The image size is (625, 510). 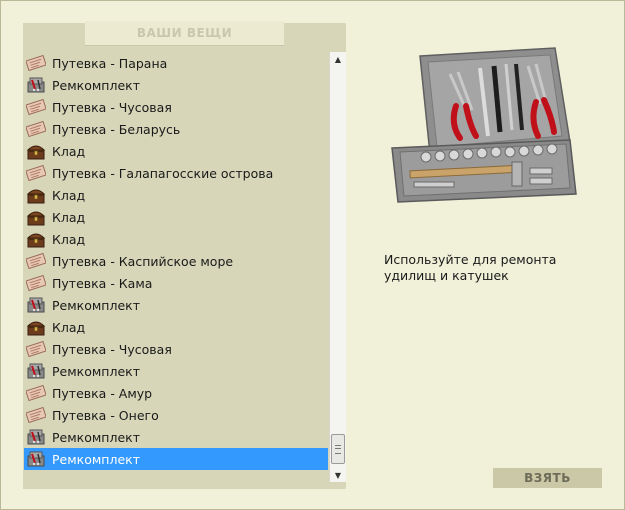 I want to click on scroll-thumb, so click(x=338, y=449).